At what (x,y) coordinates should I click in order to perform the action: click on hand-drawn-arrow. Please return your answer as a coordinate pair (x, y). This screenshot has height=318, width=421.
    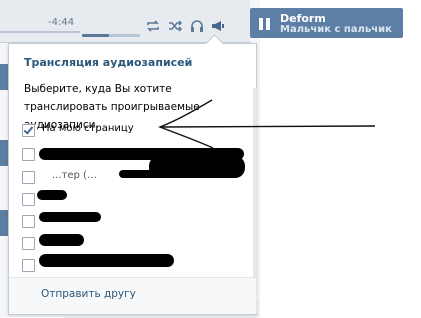
    Looking at the image, I should click on (267, 124).